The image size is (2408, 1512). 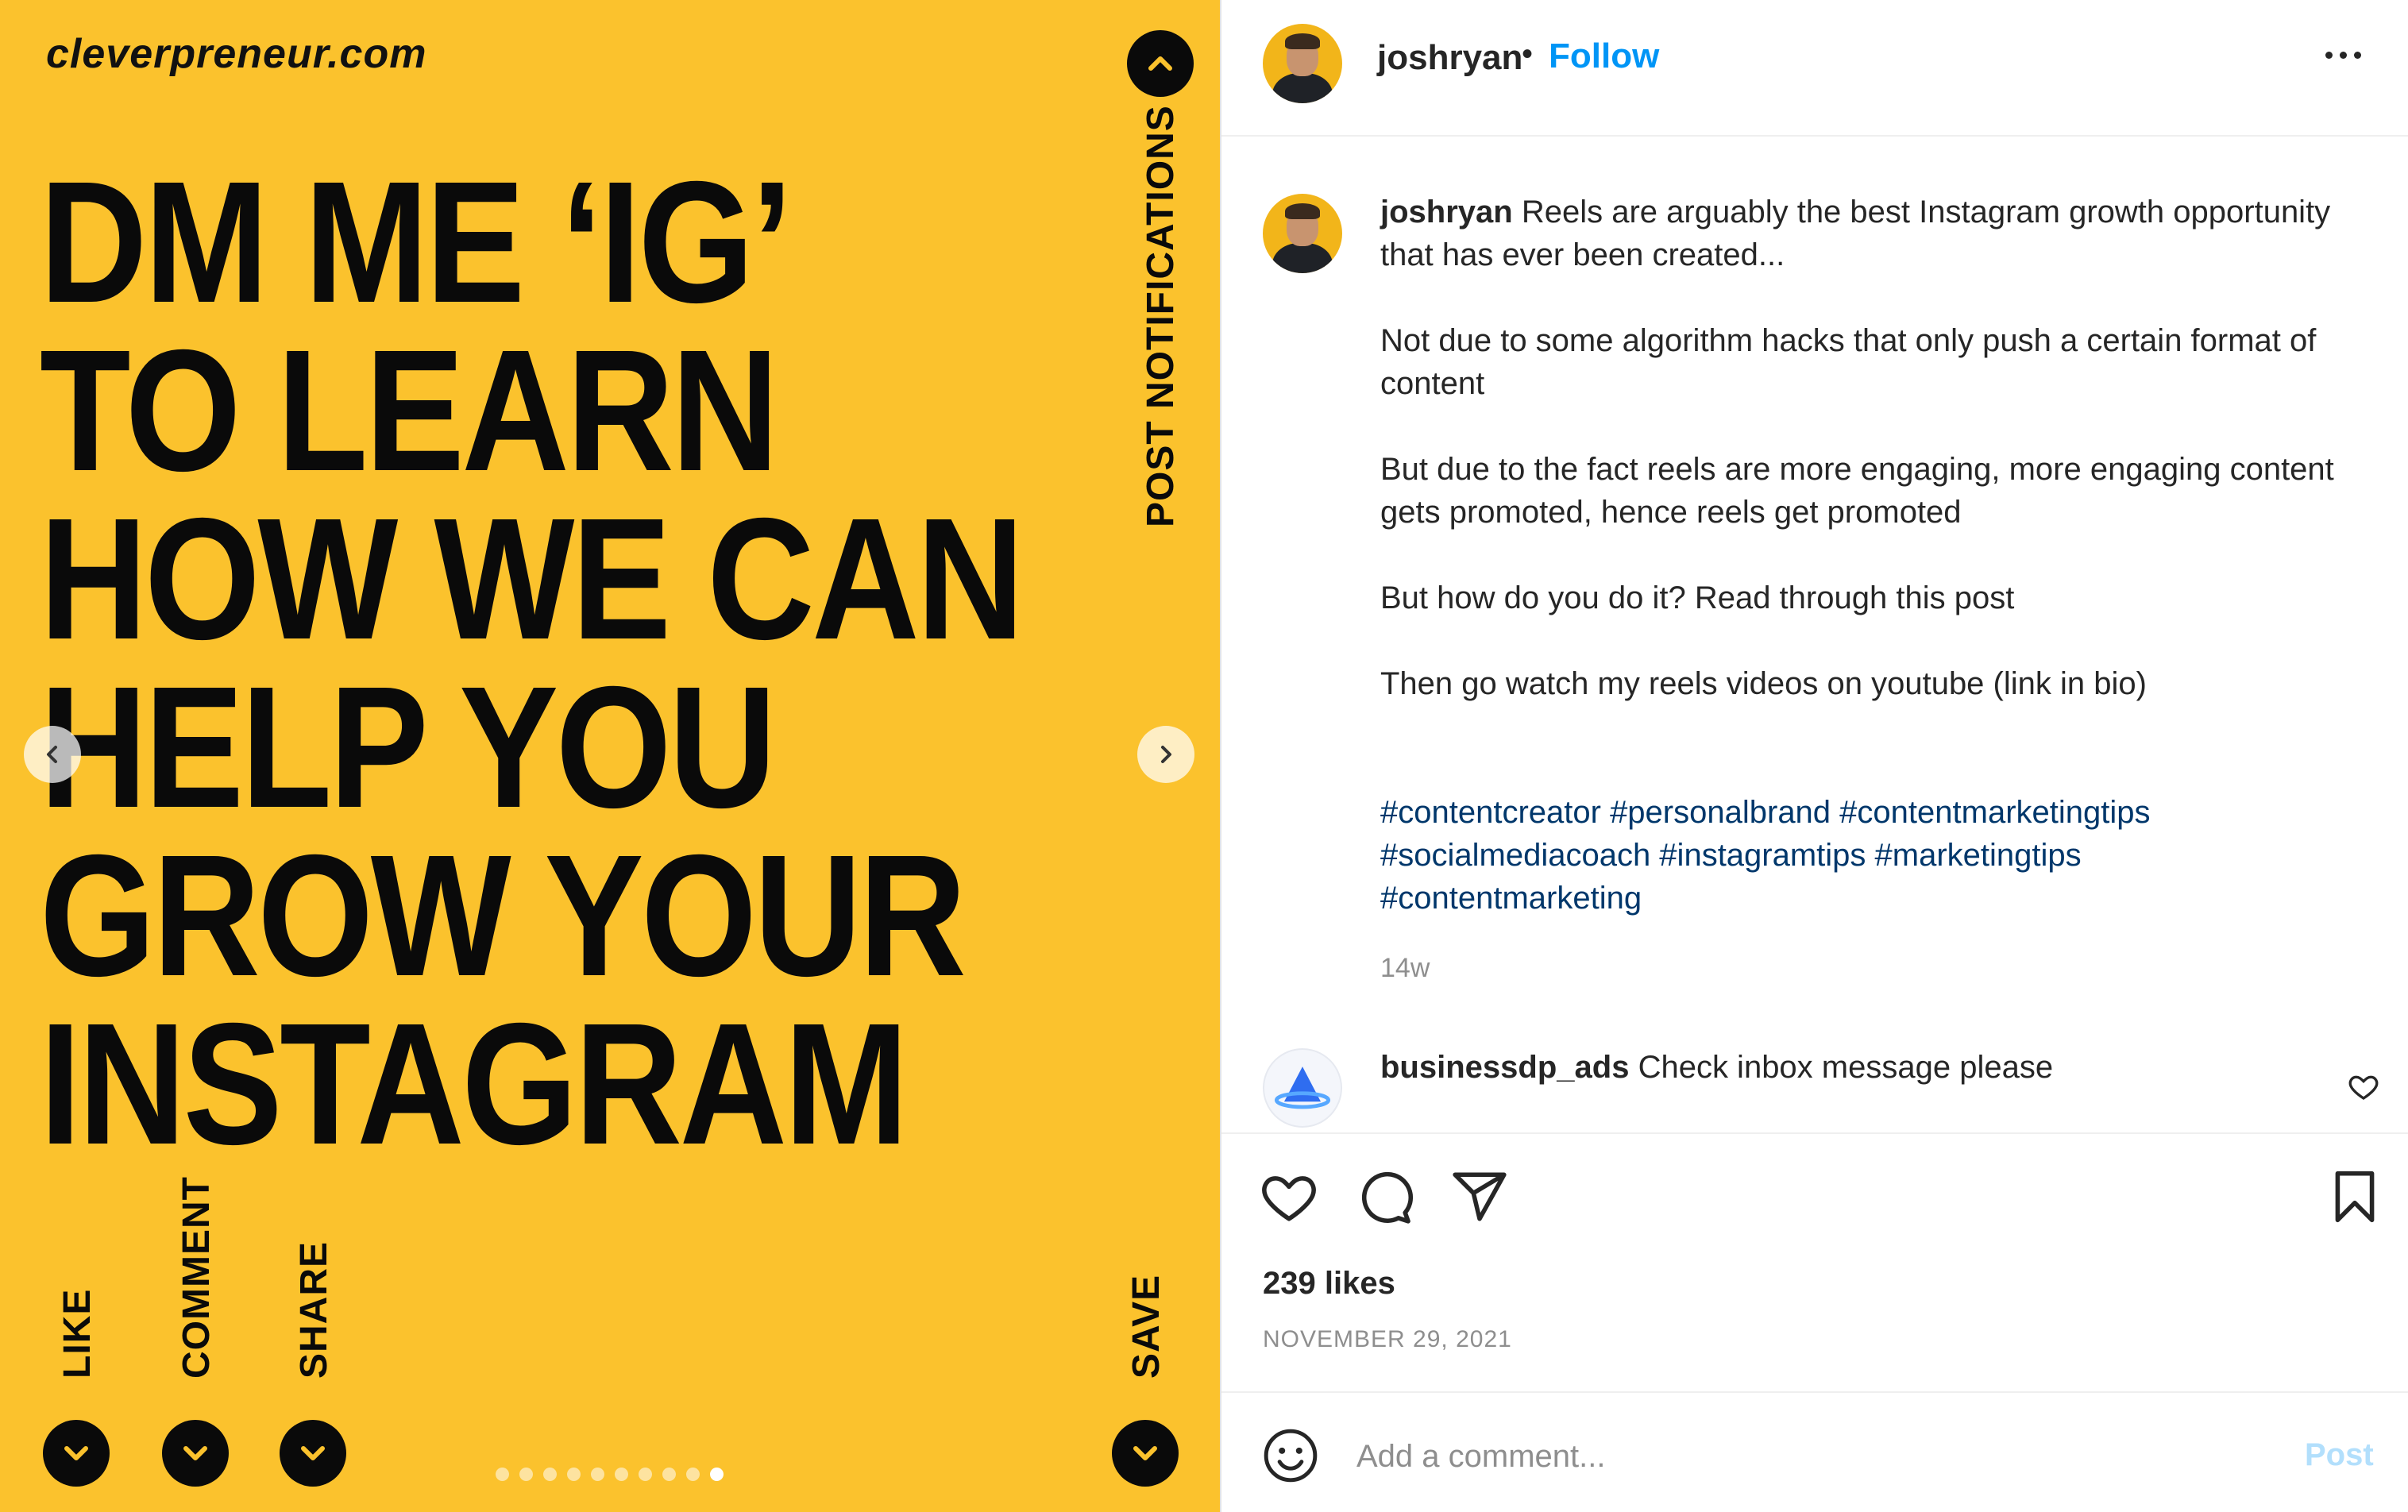 I want to click on actions-divider, so click(x=1814, y=1133).